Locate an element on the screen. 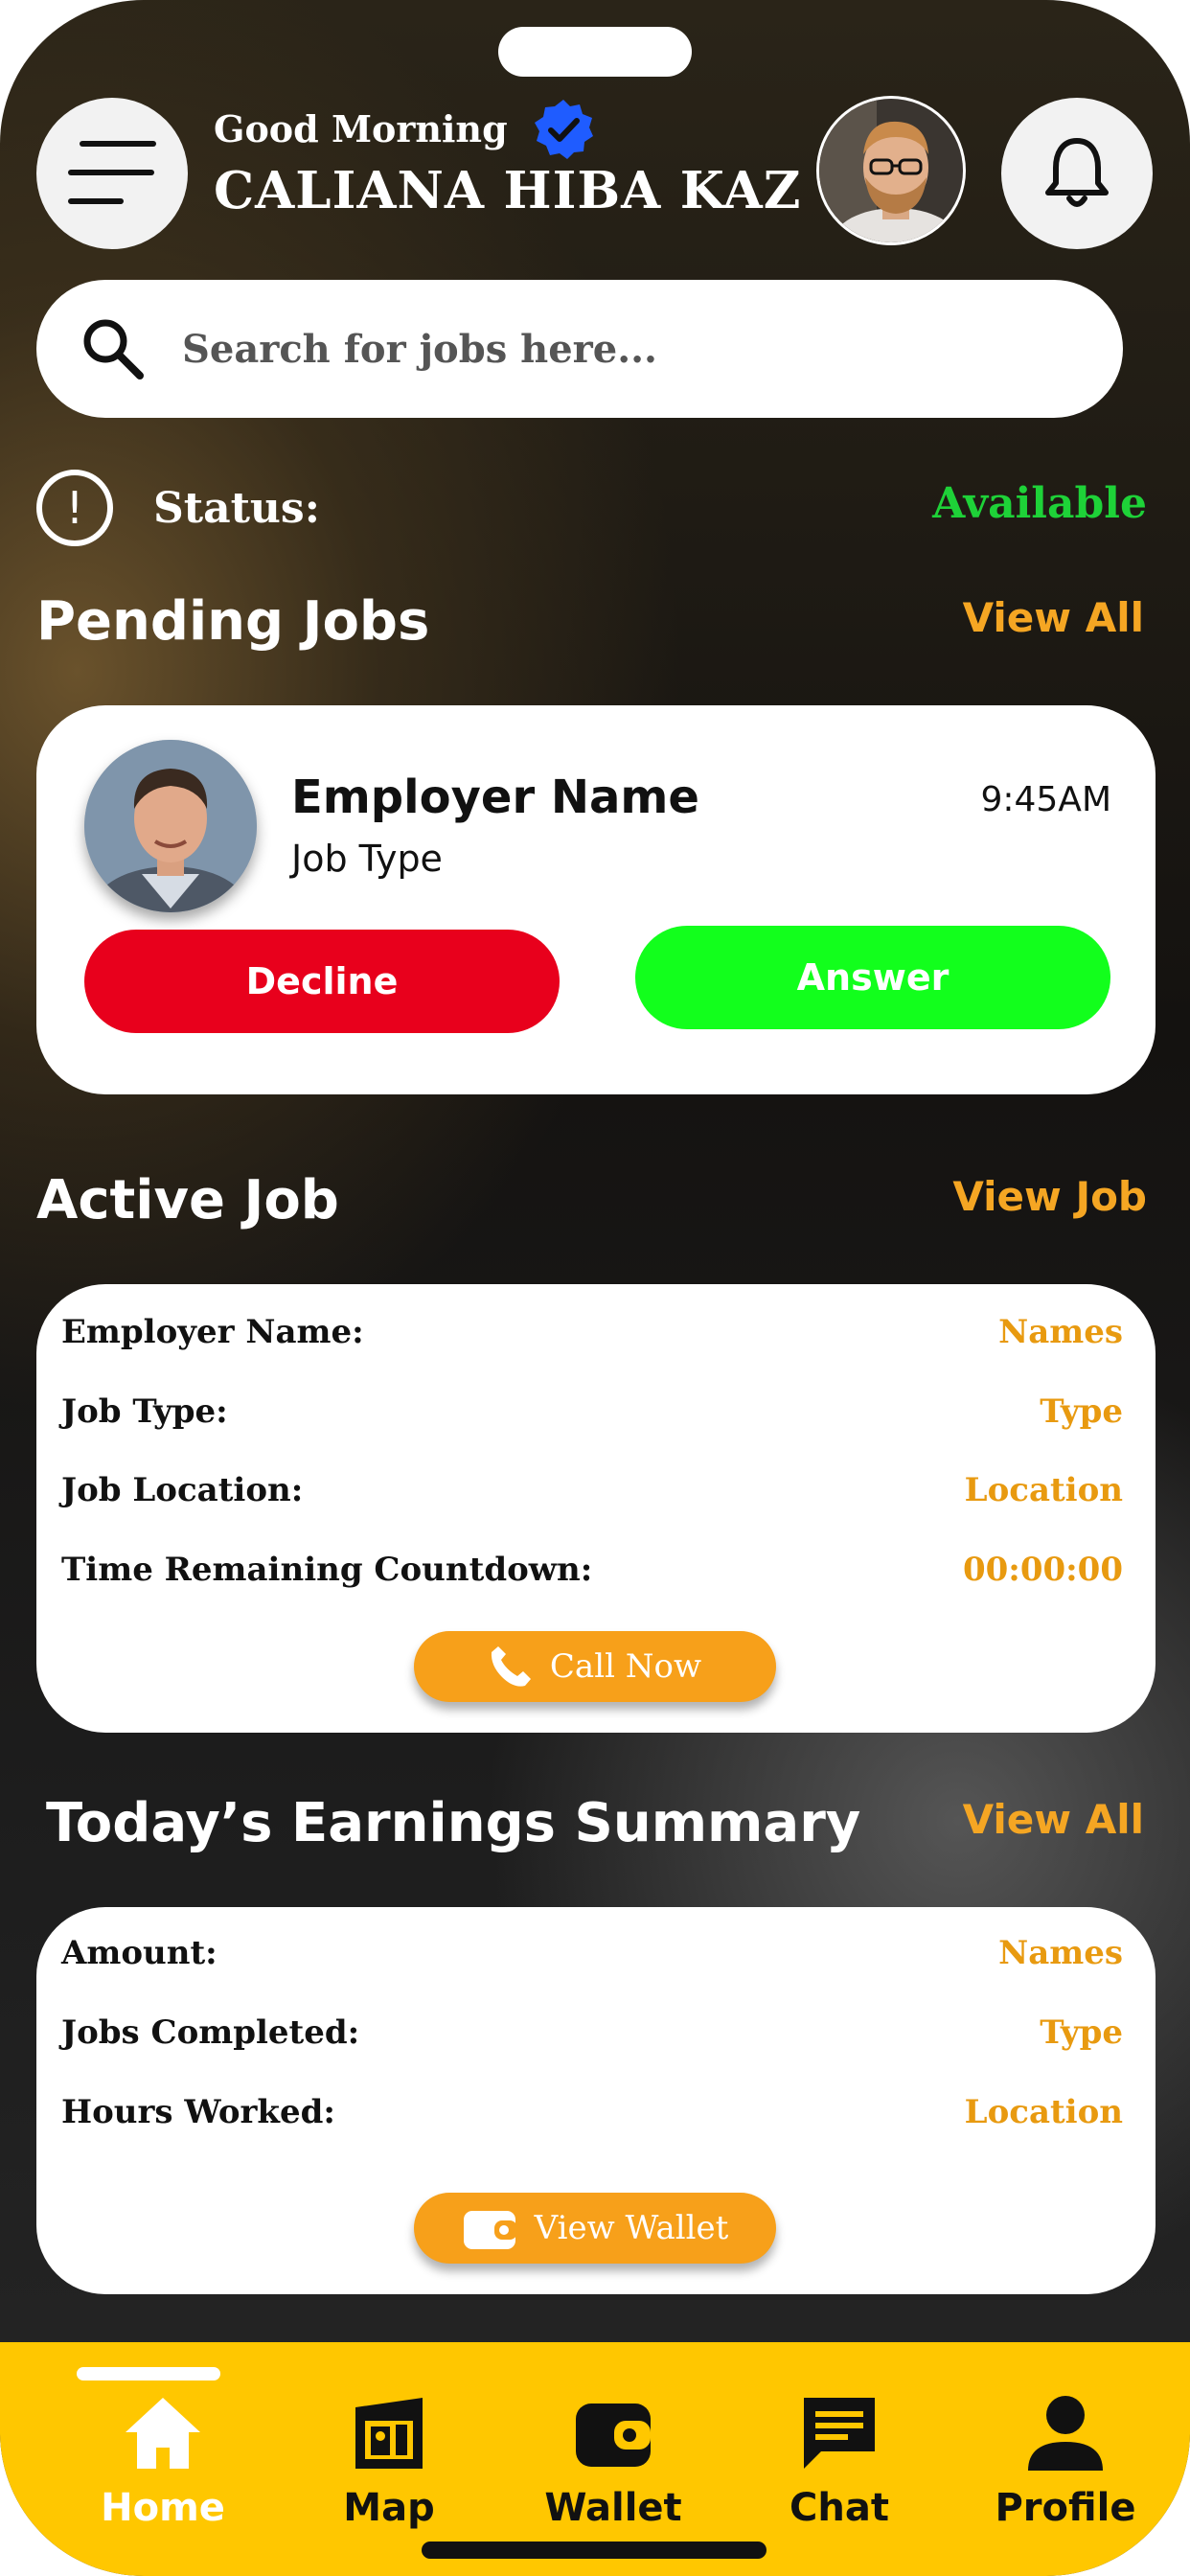 The height and width of the screenshot is (2576, 1190). pending-jobs-title: Pending Jobs is located at coordinates (233, 621).